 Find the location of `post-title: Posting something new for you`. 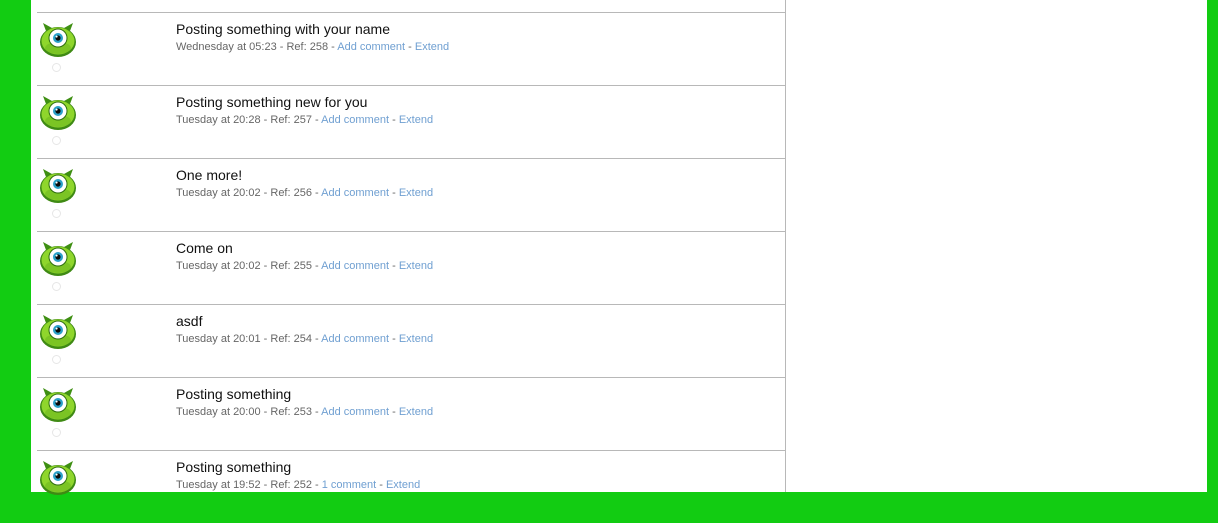

post-title: Posting something new for you is located at coordinates (272, 102).